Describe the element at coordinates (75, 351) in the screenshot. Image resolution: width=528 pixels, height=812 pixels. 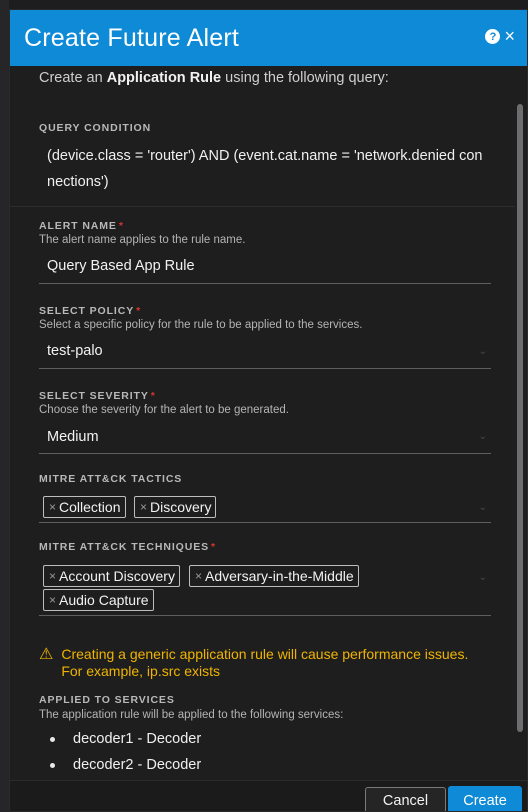
I see `select-policy-value: test-palo` at that location.